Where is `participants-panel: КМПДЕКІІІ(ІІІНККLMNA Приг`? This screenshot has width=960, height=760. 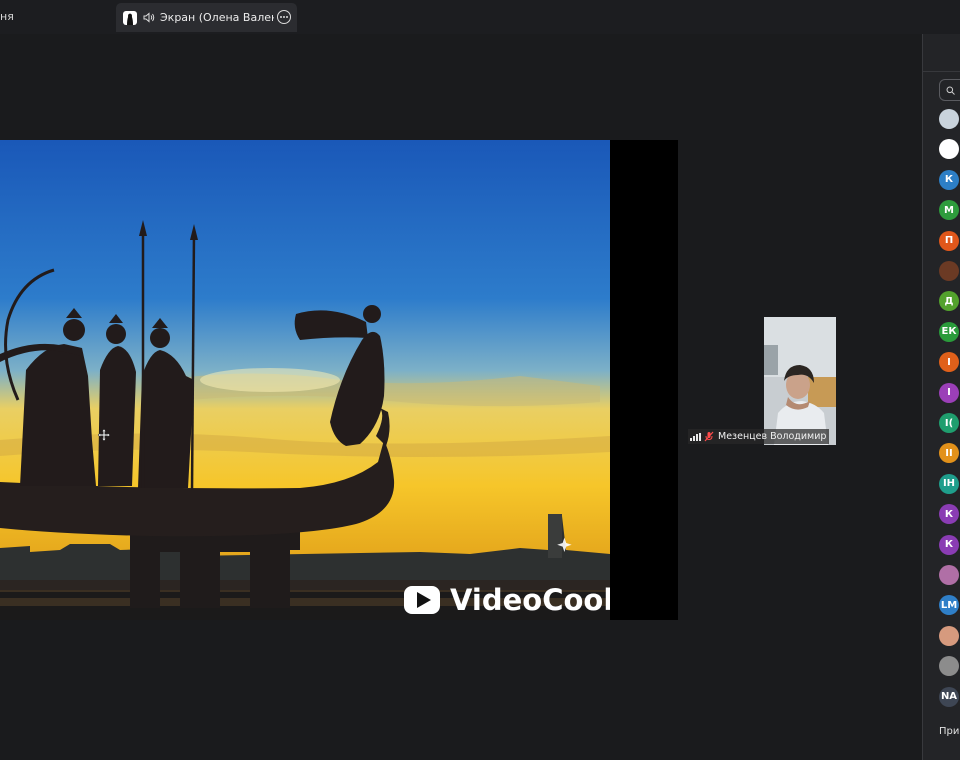 participants-panel: КМПДЕКІІІ(ІІІНККLMNA Приг is located at coordinates (941, 397).